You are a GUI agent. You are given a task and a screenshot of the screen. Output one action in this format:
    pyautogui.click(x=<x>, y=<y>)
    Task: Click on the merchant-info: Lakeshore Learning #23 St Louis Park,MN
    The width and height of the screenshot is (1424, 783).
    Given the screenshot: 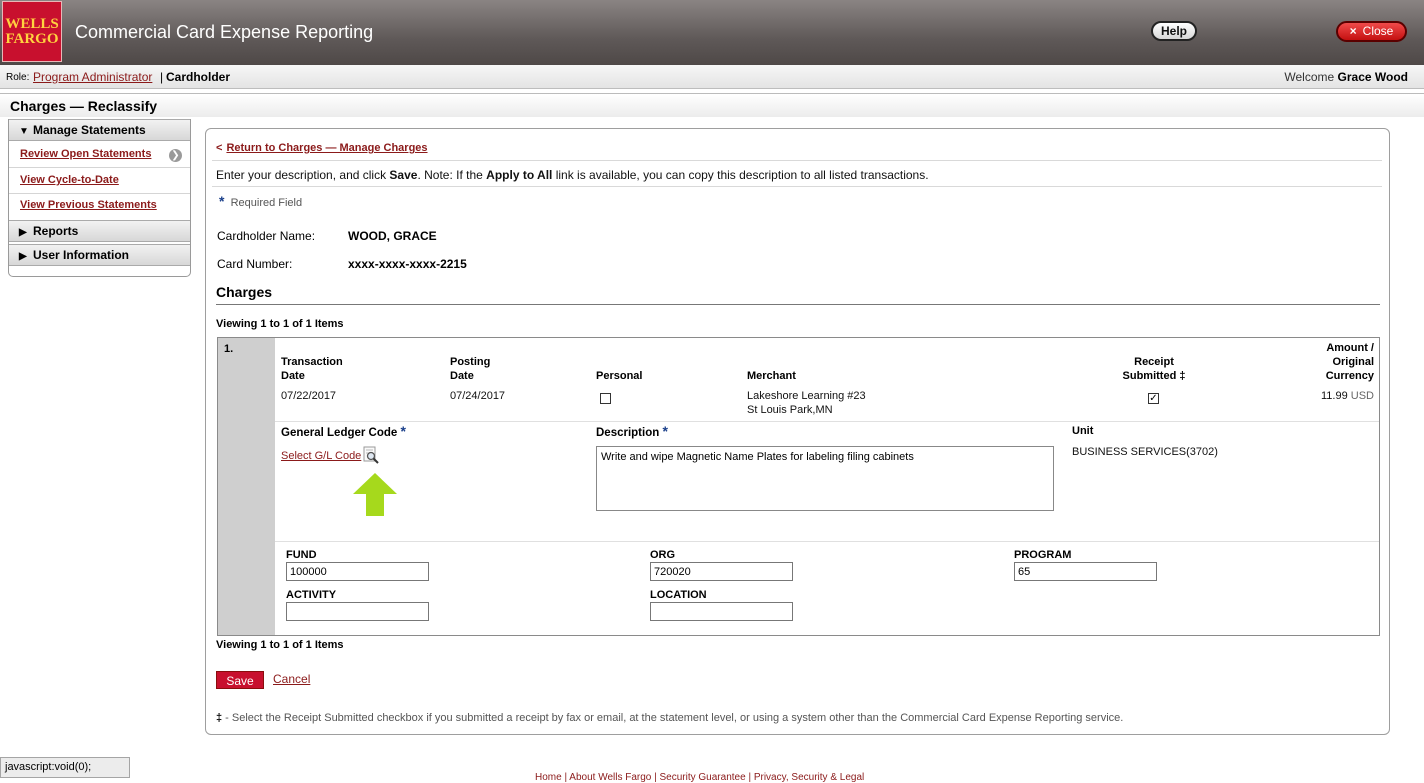 What is the action you would take?
    pyautogui.click(x=806, y=403)
    